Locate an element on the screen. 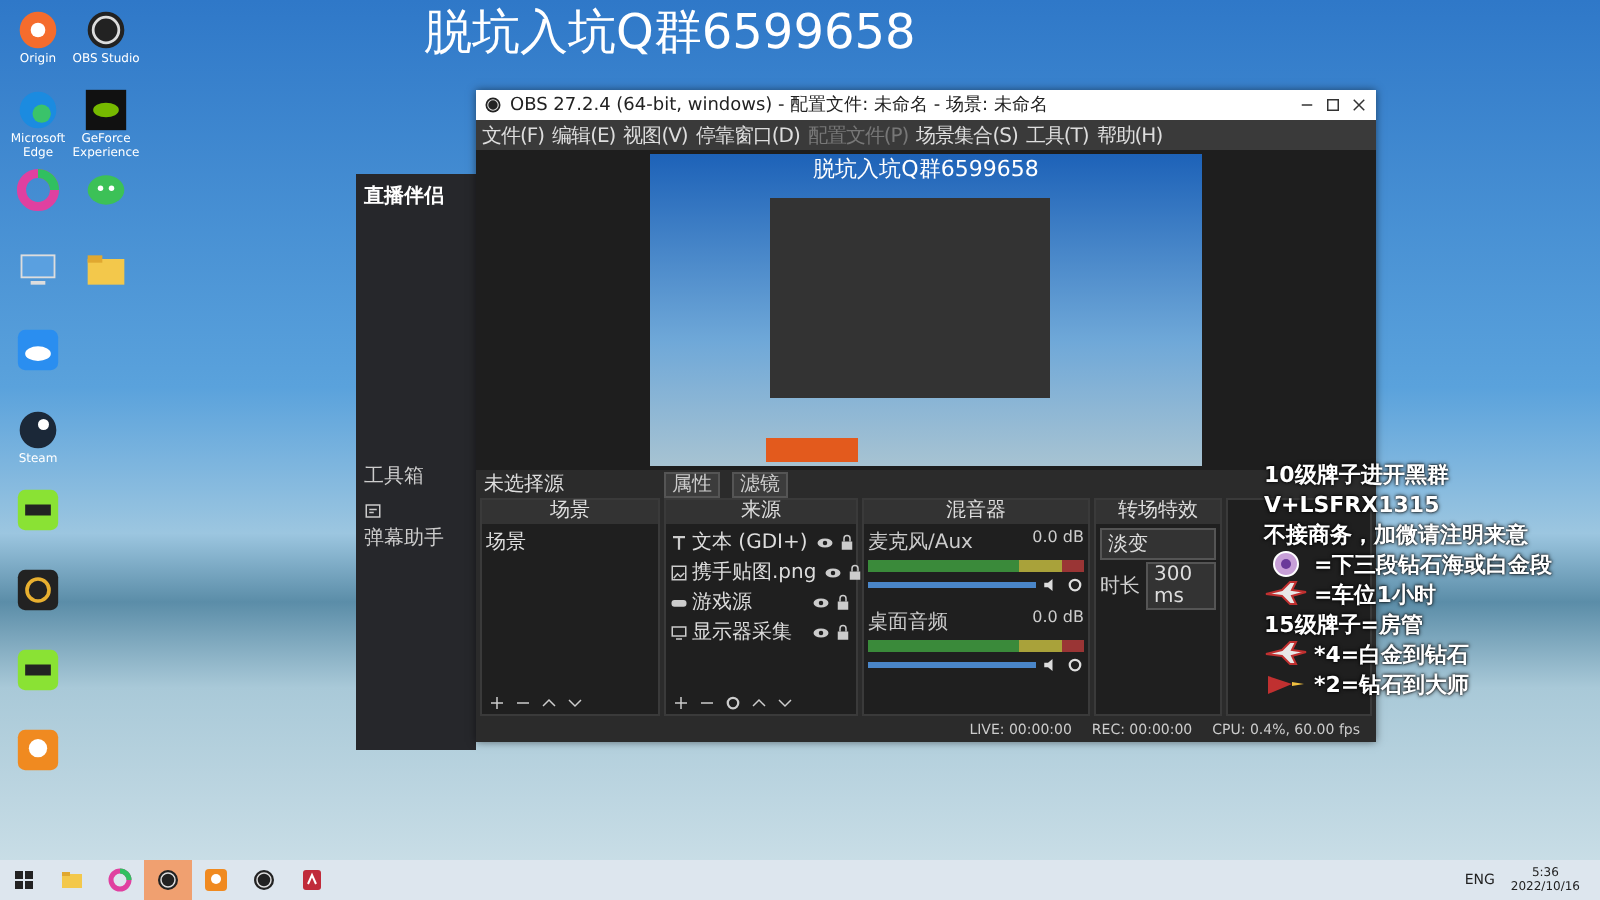 The height and width of the screenshot is (900, 1600). transition-dropdown: 淡变 is located at coordinates (1158, 544).